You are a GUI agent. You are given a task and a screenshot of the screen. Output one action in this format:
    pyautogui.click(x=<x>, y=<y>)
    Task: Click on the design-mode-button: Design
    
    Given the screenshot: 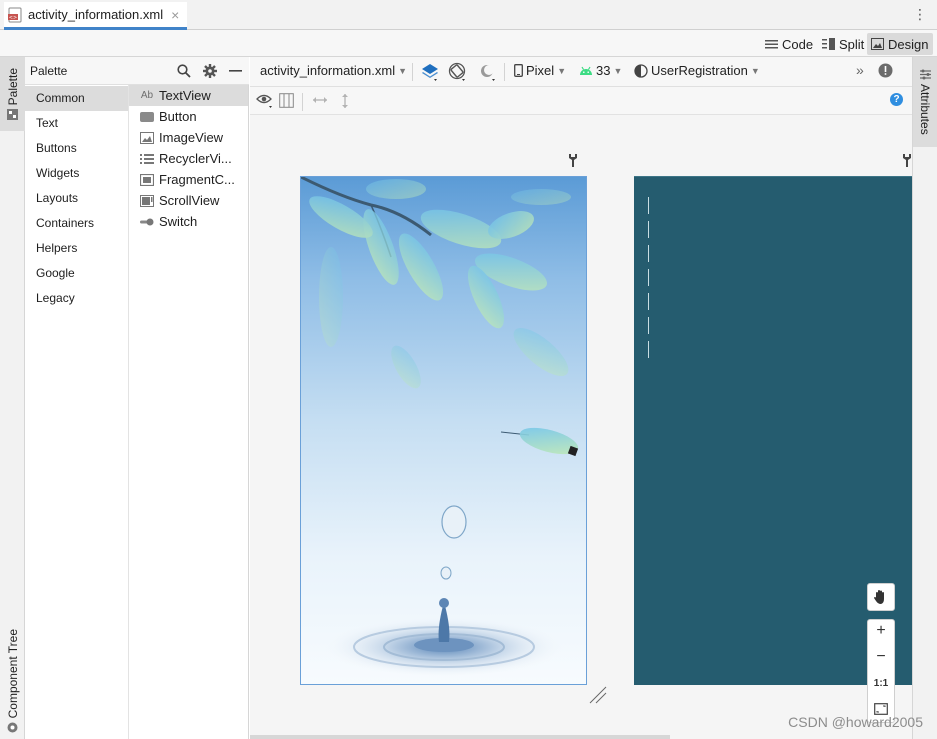 What is the action you would take?
    pyautogui.click(x=900, y=44)
    